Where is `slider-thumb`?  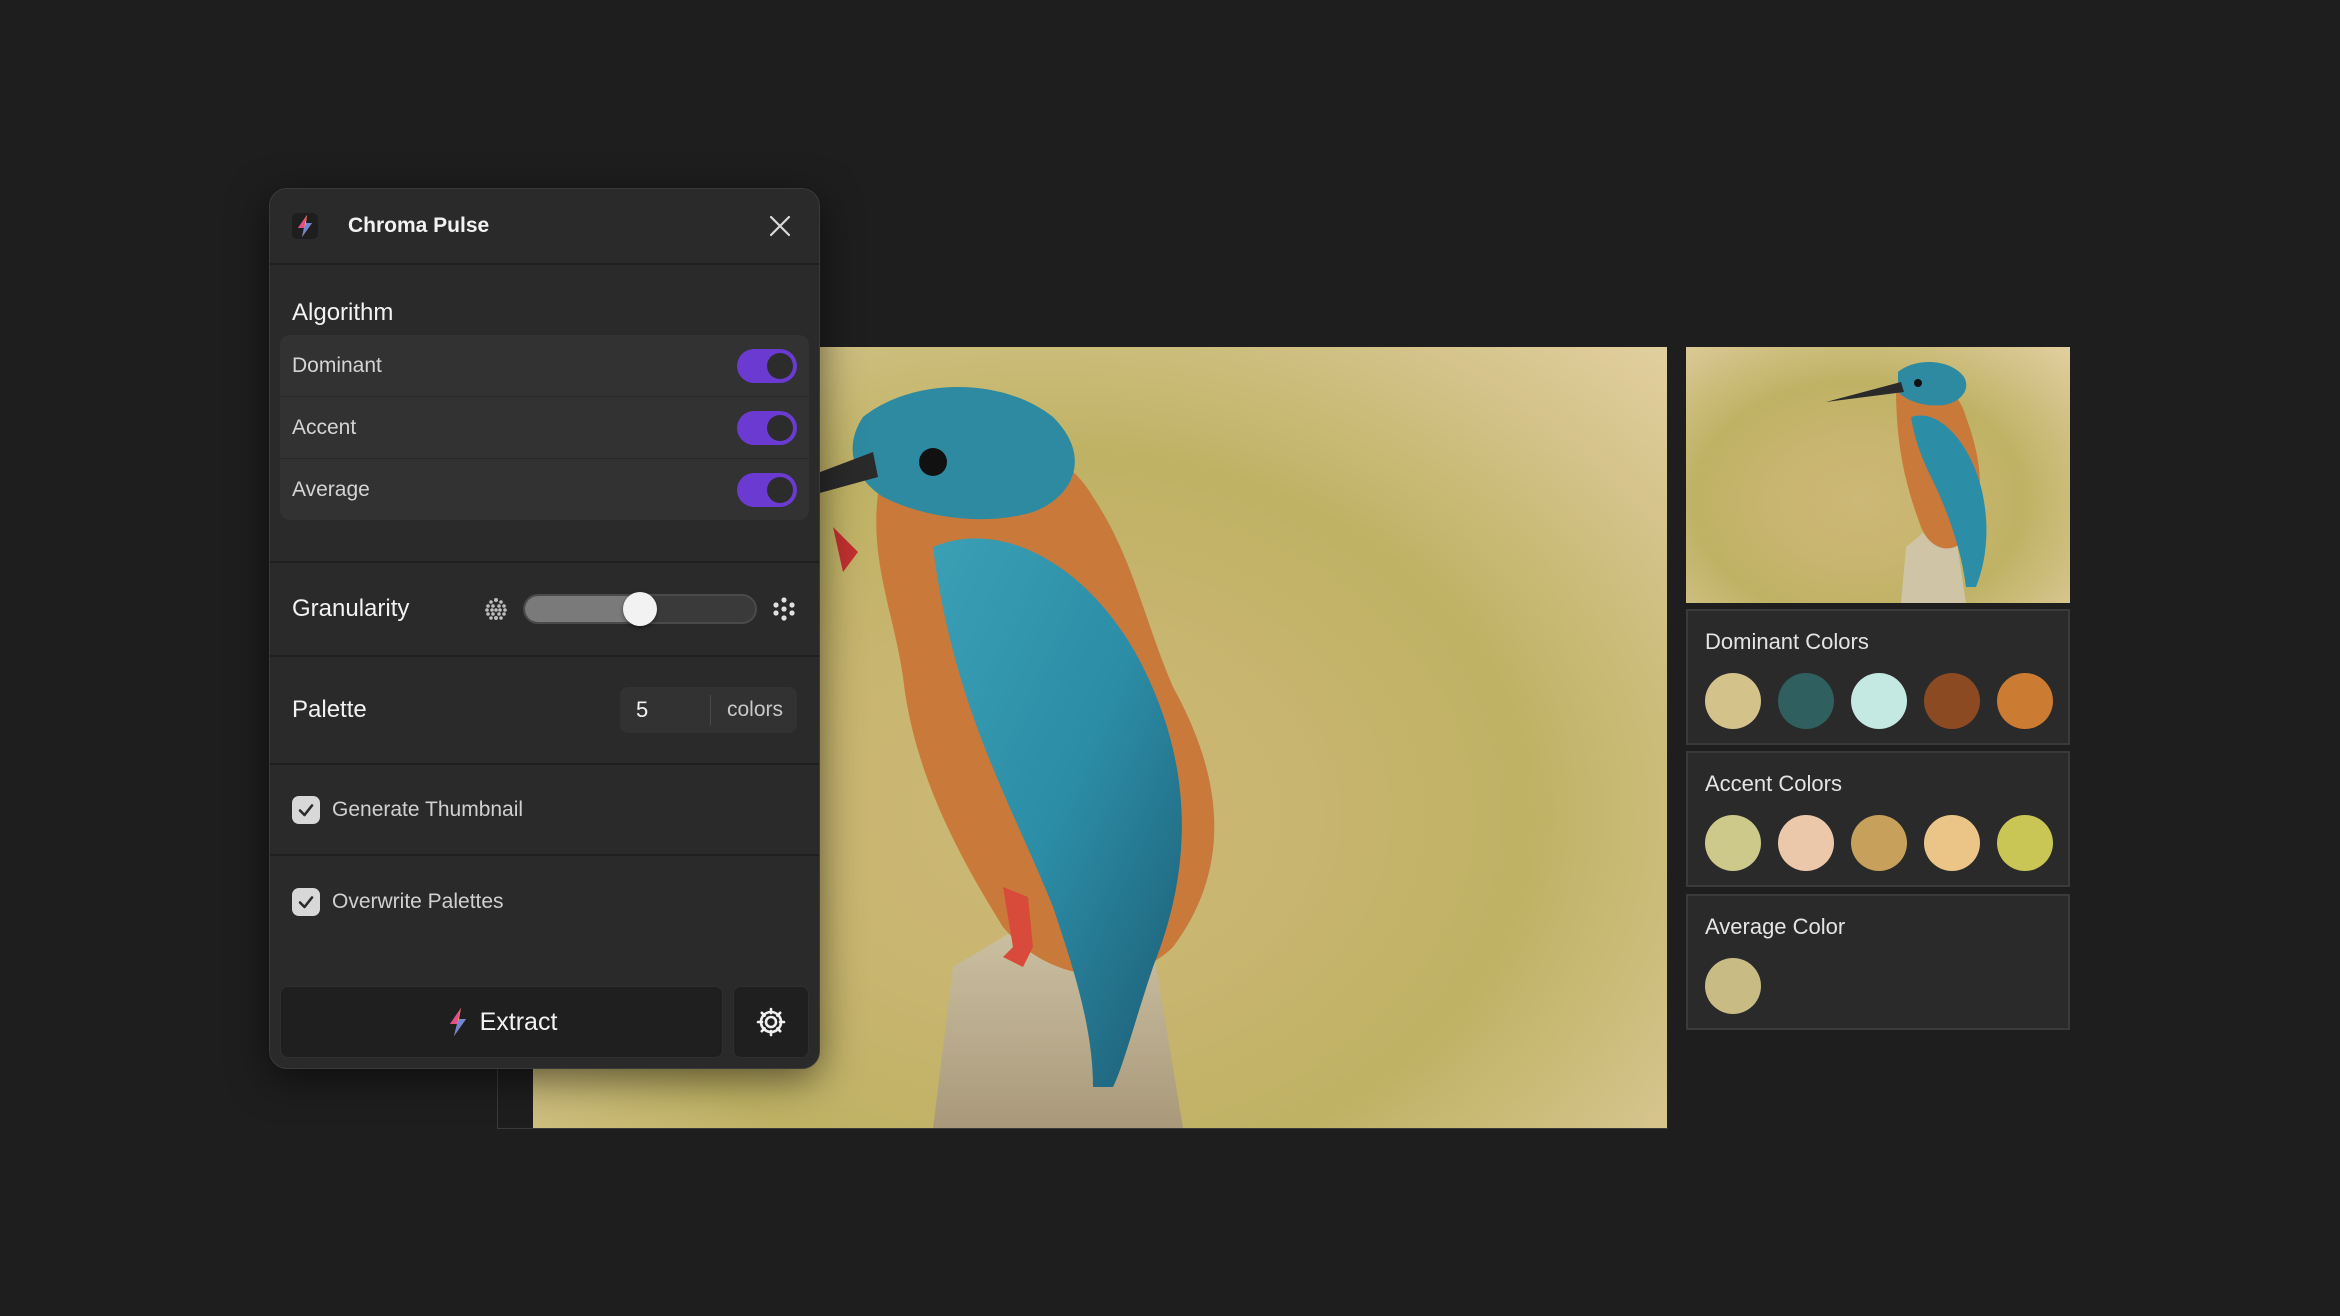
slider-thumb is located at coordinates (640, 609).